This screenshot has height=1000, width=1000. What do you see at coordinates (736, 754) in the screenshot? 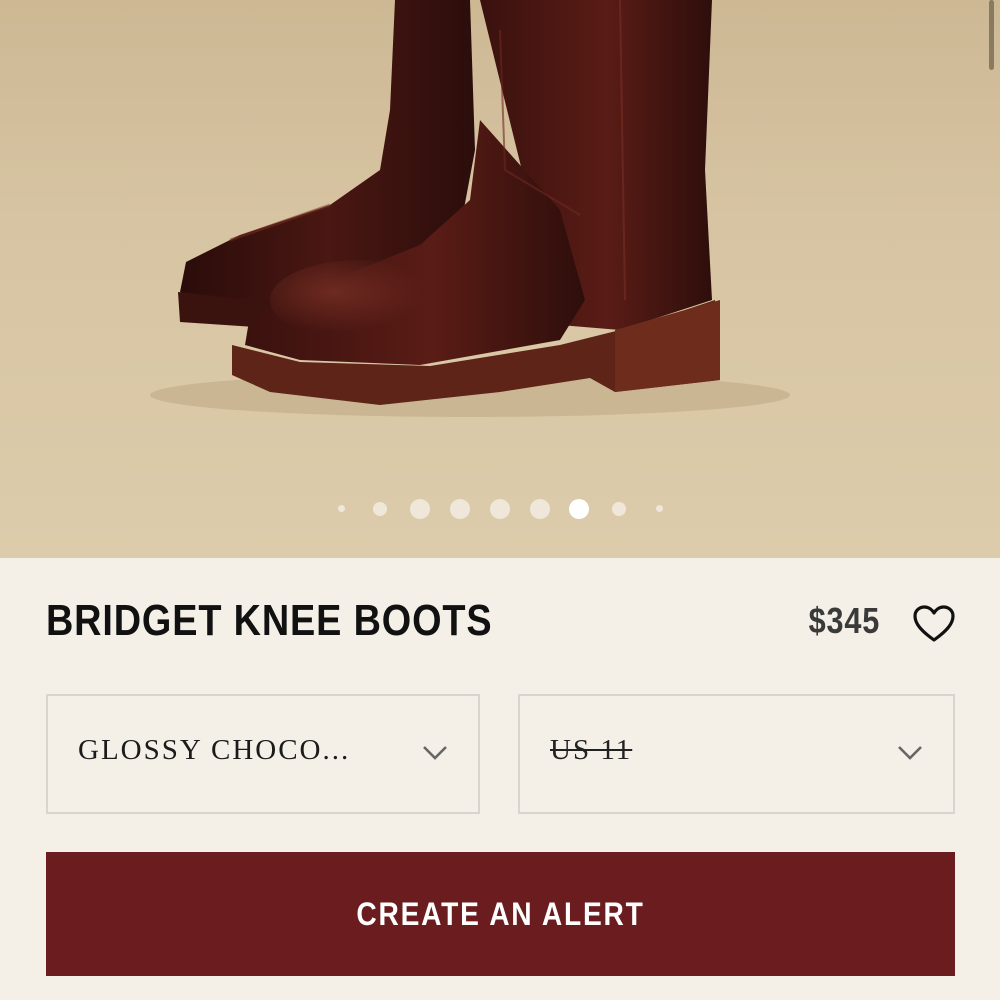
I see `size-select: US 11` at bounding box center [736, 754].